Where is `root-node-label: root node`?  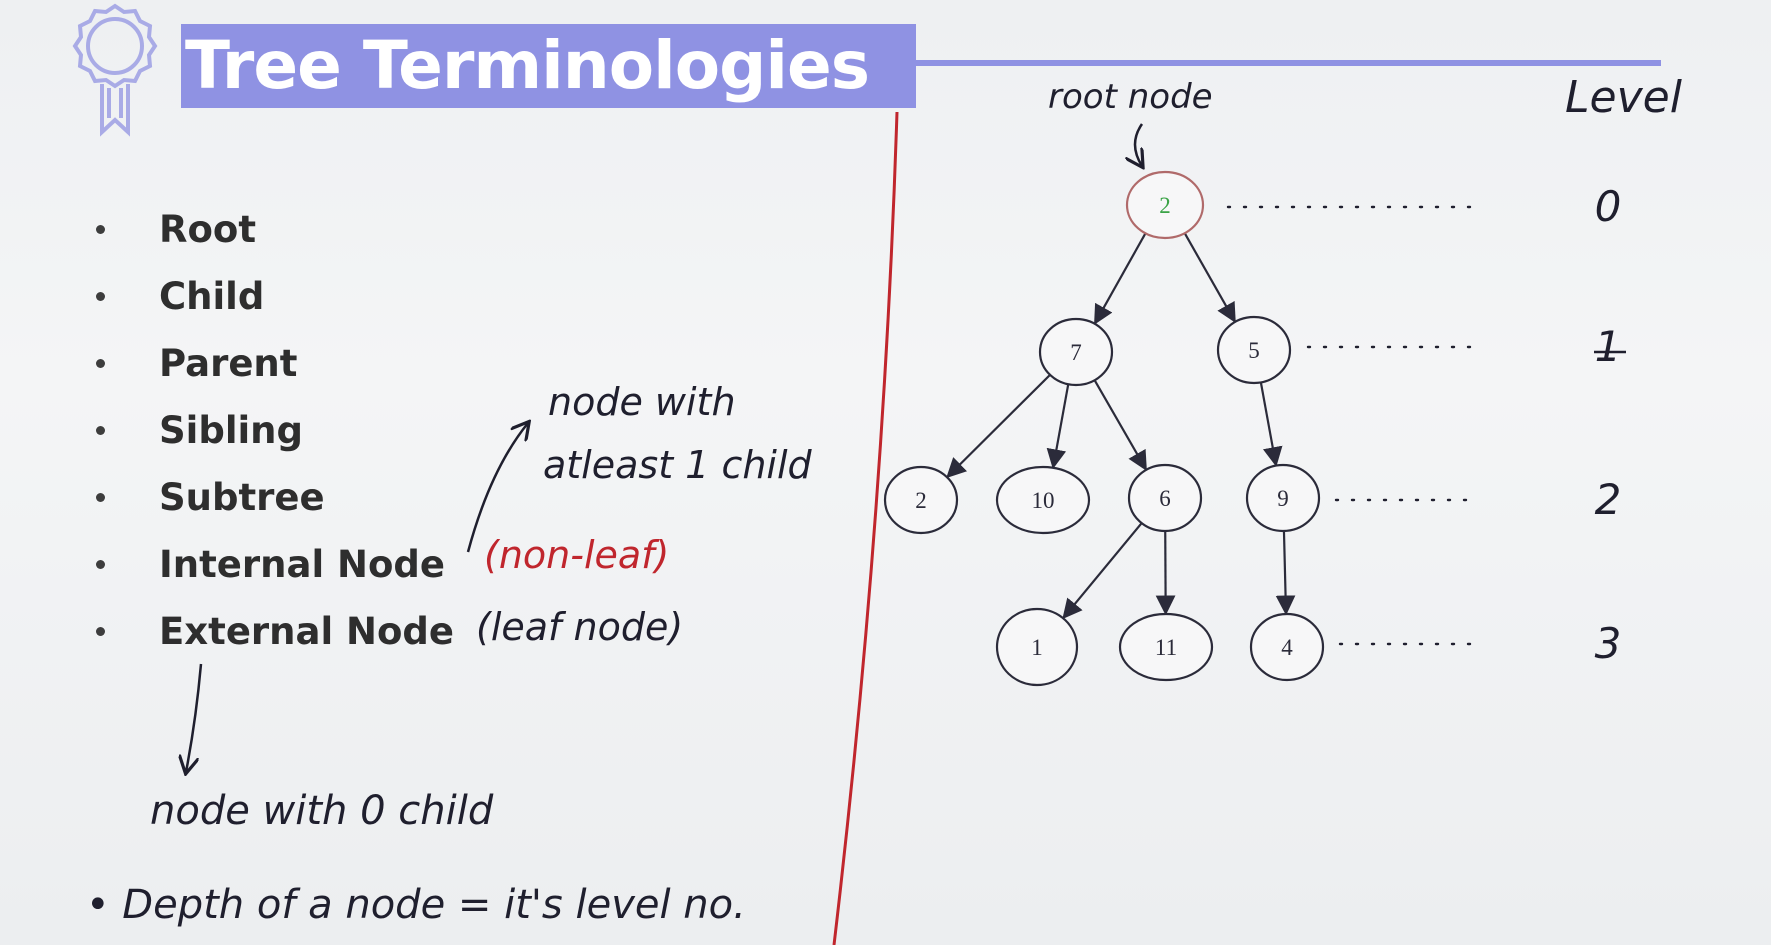
root-node-label: root node is located at coordinates (1130, 97).